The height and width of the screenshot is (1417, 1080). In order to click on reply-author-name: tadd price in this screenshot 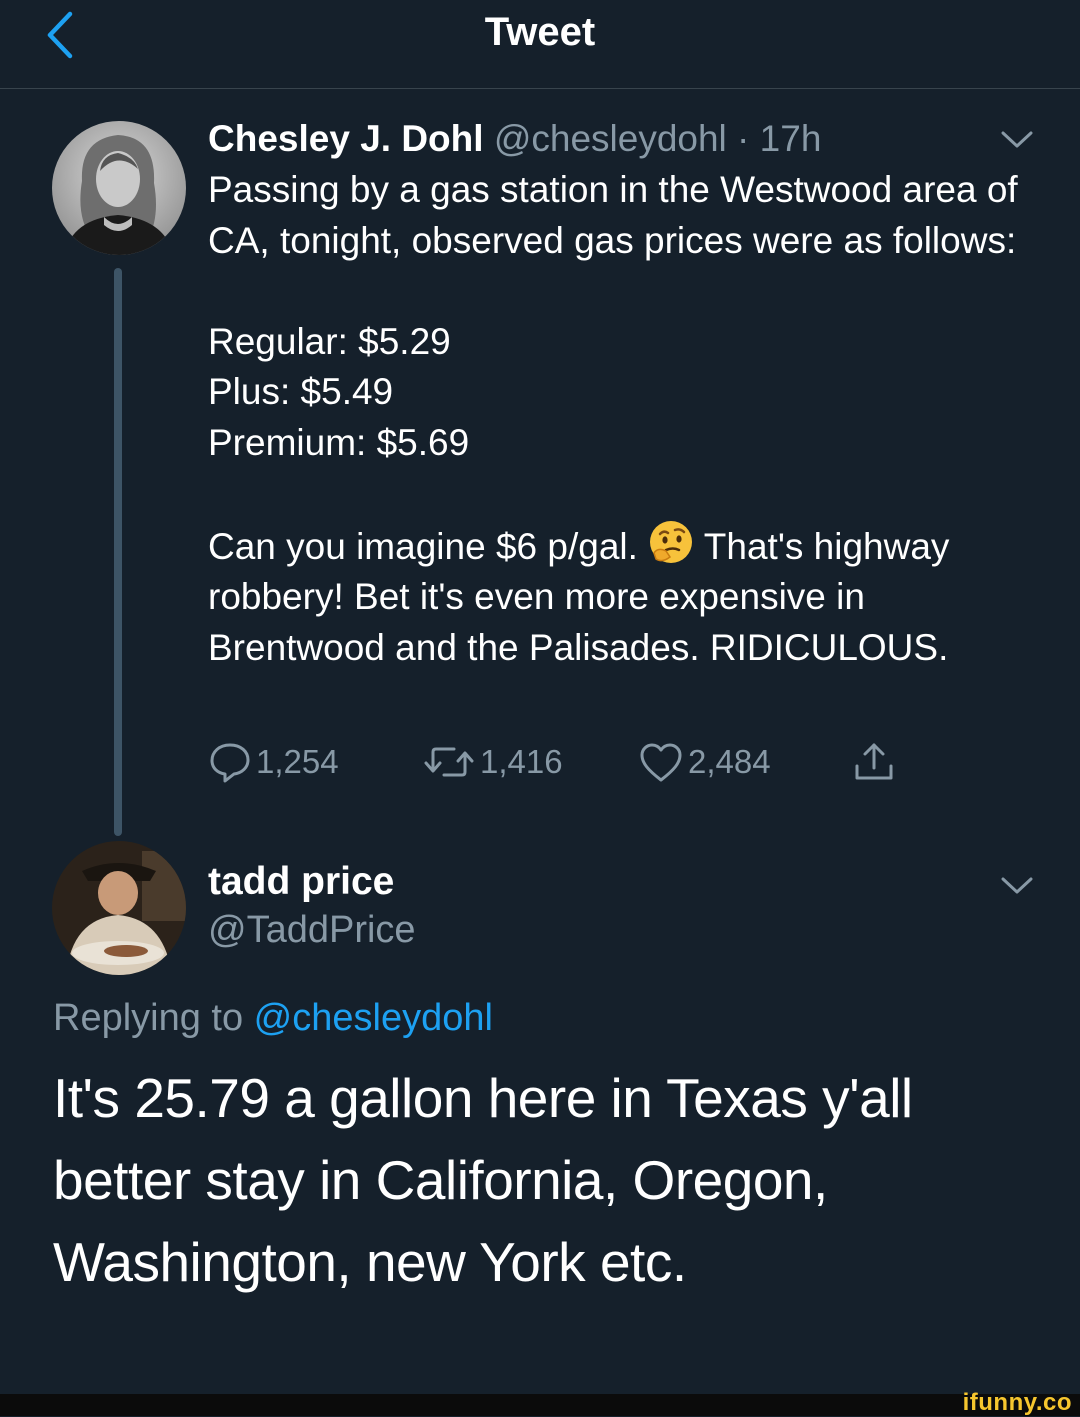, I will do `click(301, 882)`.